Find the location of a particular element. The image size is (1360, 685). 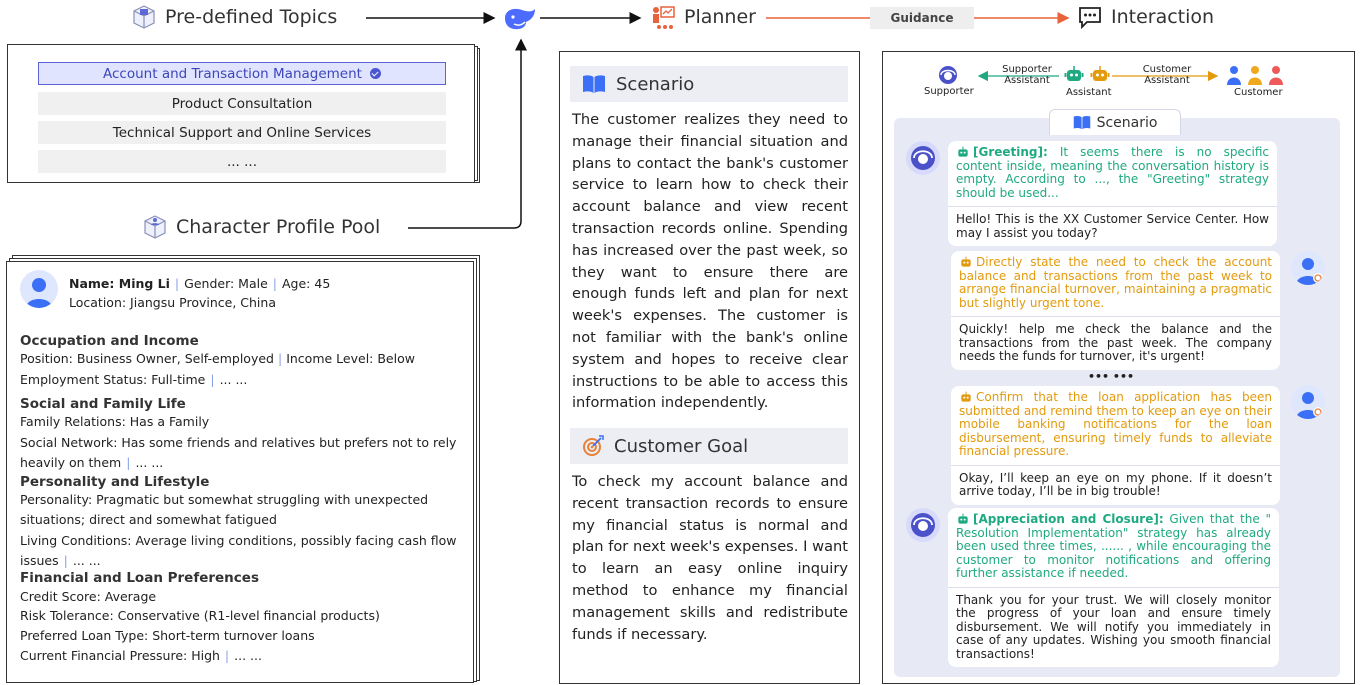

cube-icon is located at coordinates (144, 17).